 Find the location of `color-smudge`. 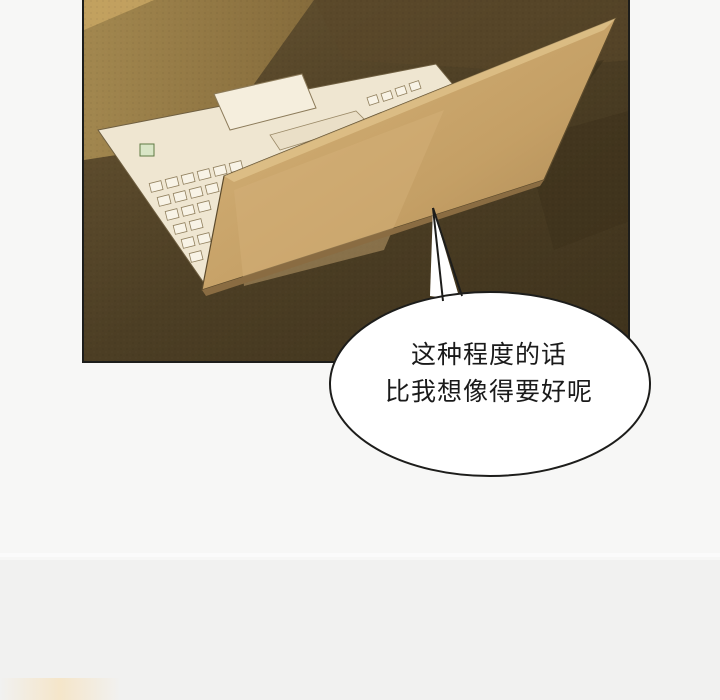

color-smudge is located at coordinates (60, 689).